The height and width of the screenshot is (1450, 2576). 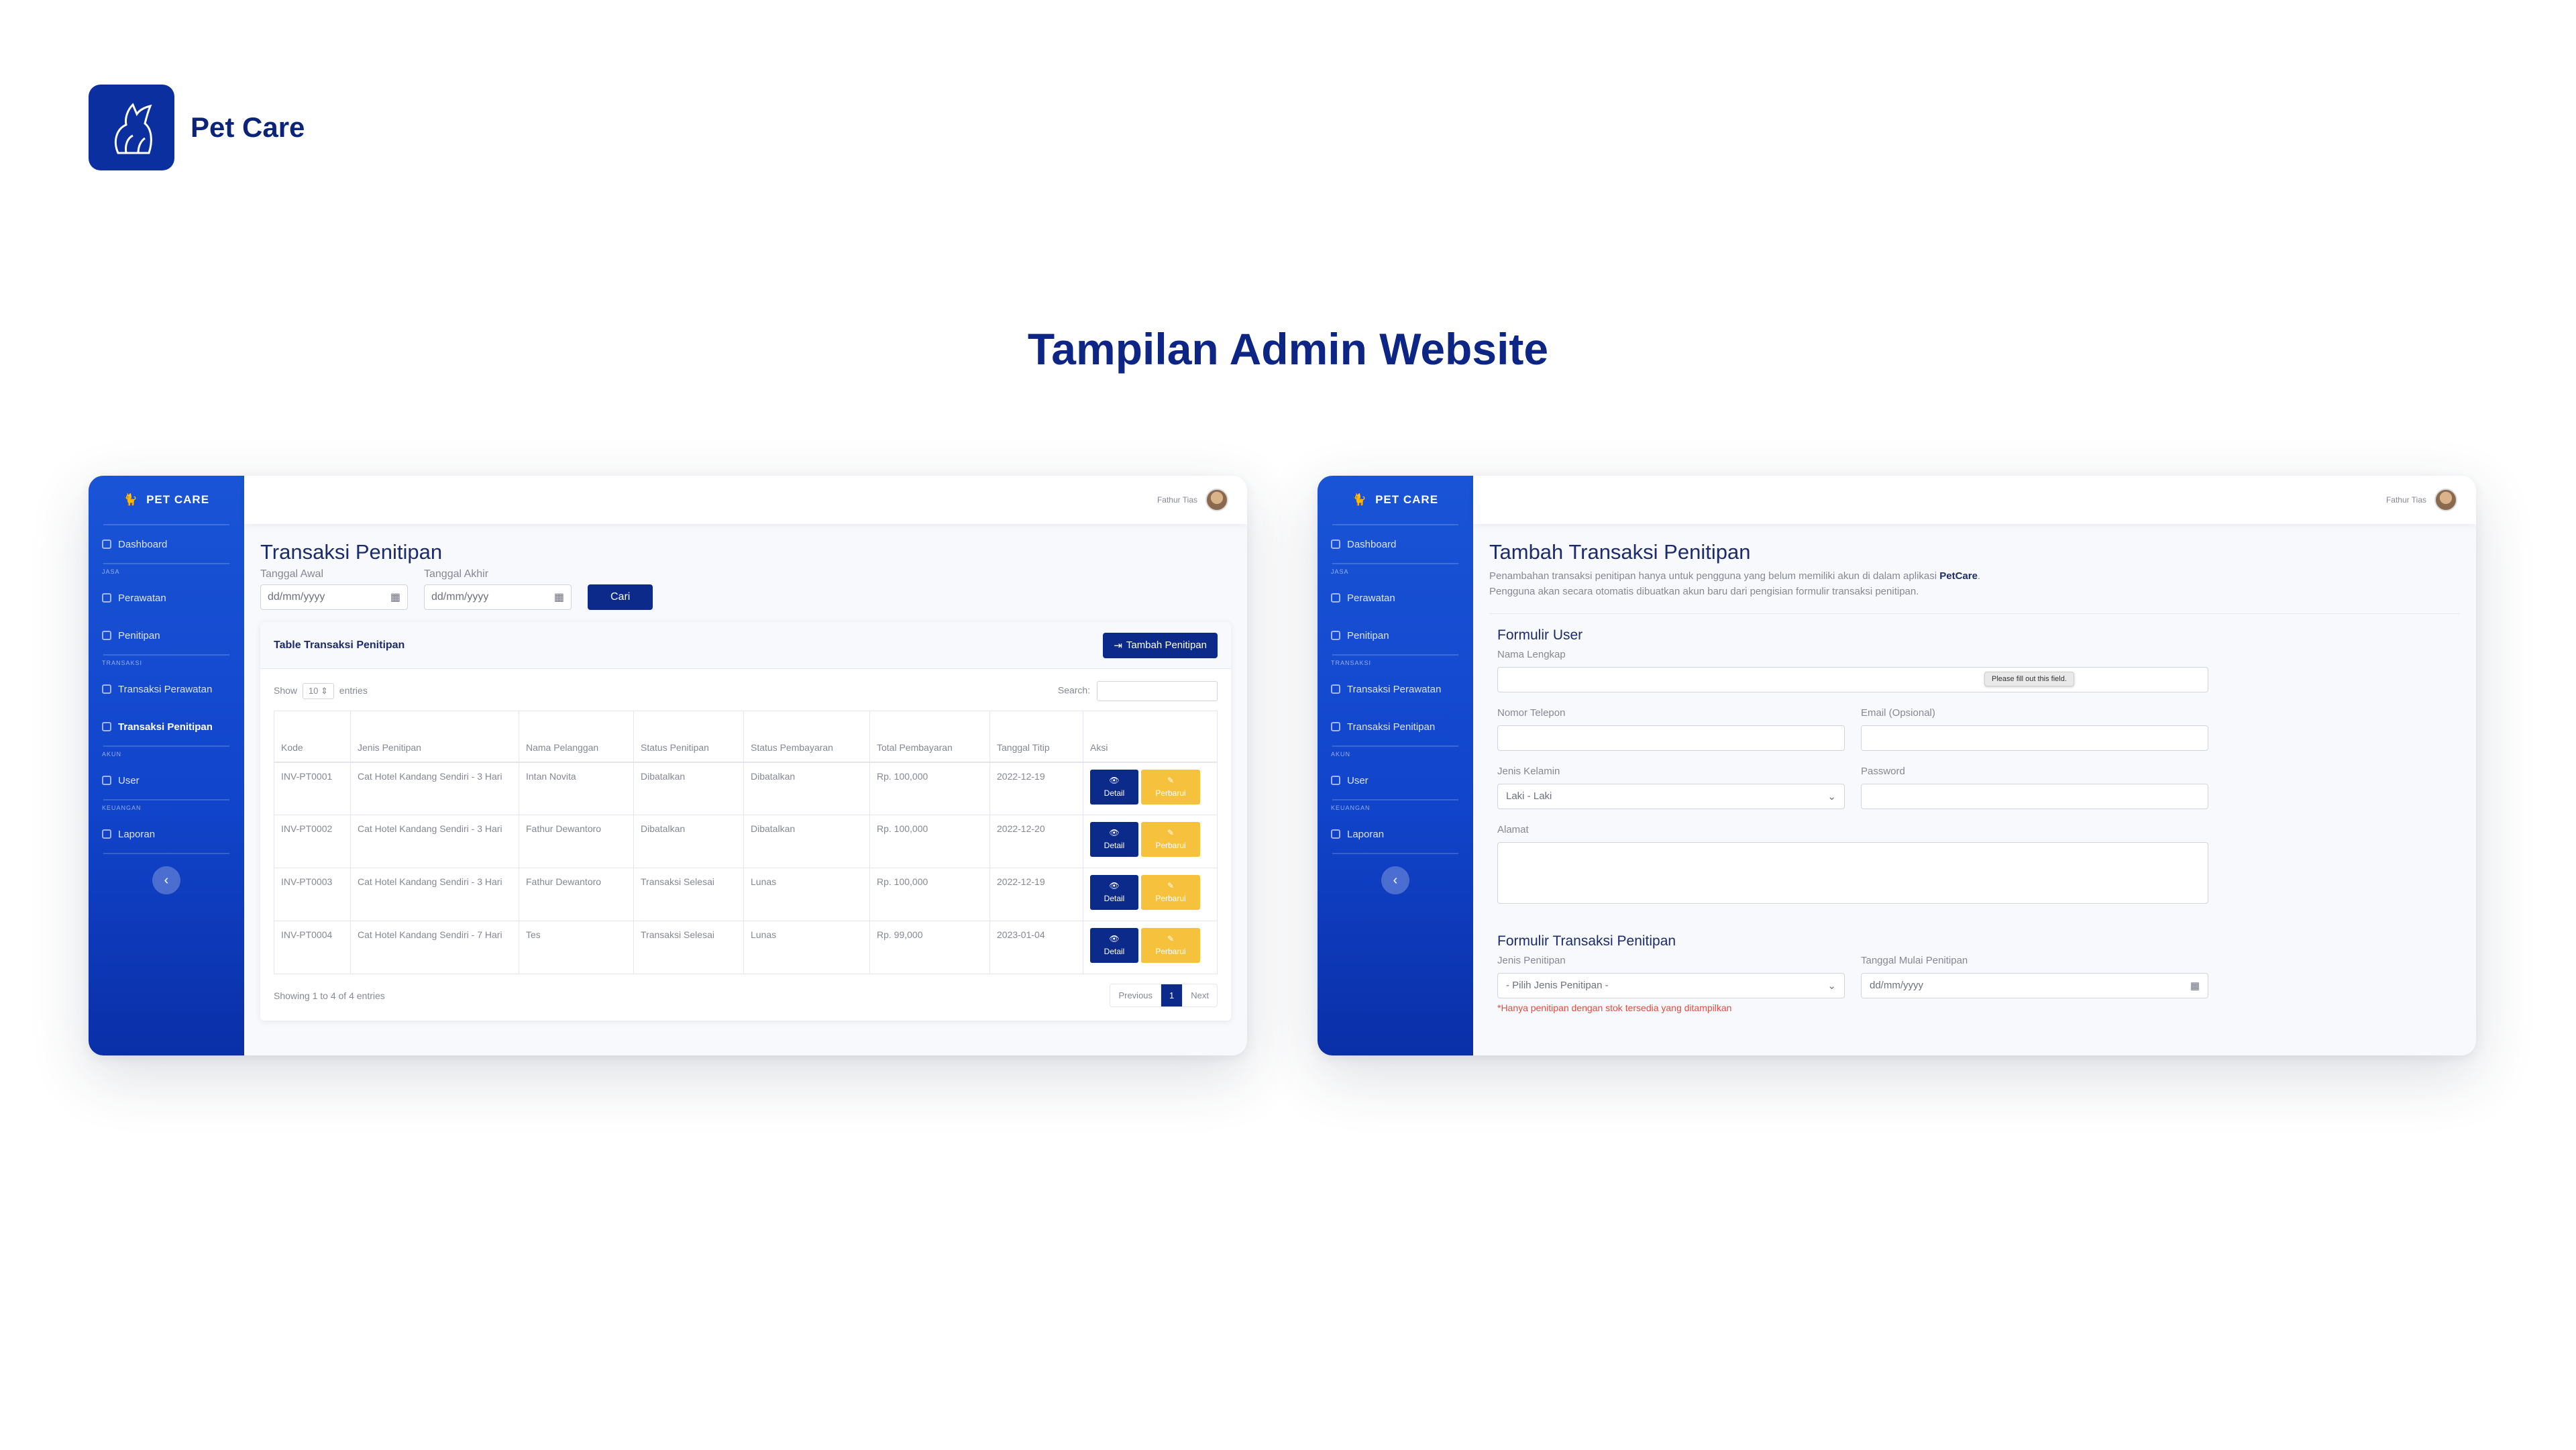 What do you see at coordinates (1160, 645) in the screenshot?
I see `add-penitipan-button: ⇥ Tambah Penitipan` at bounding box center [1160, 645].